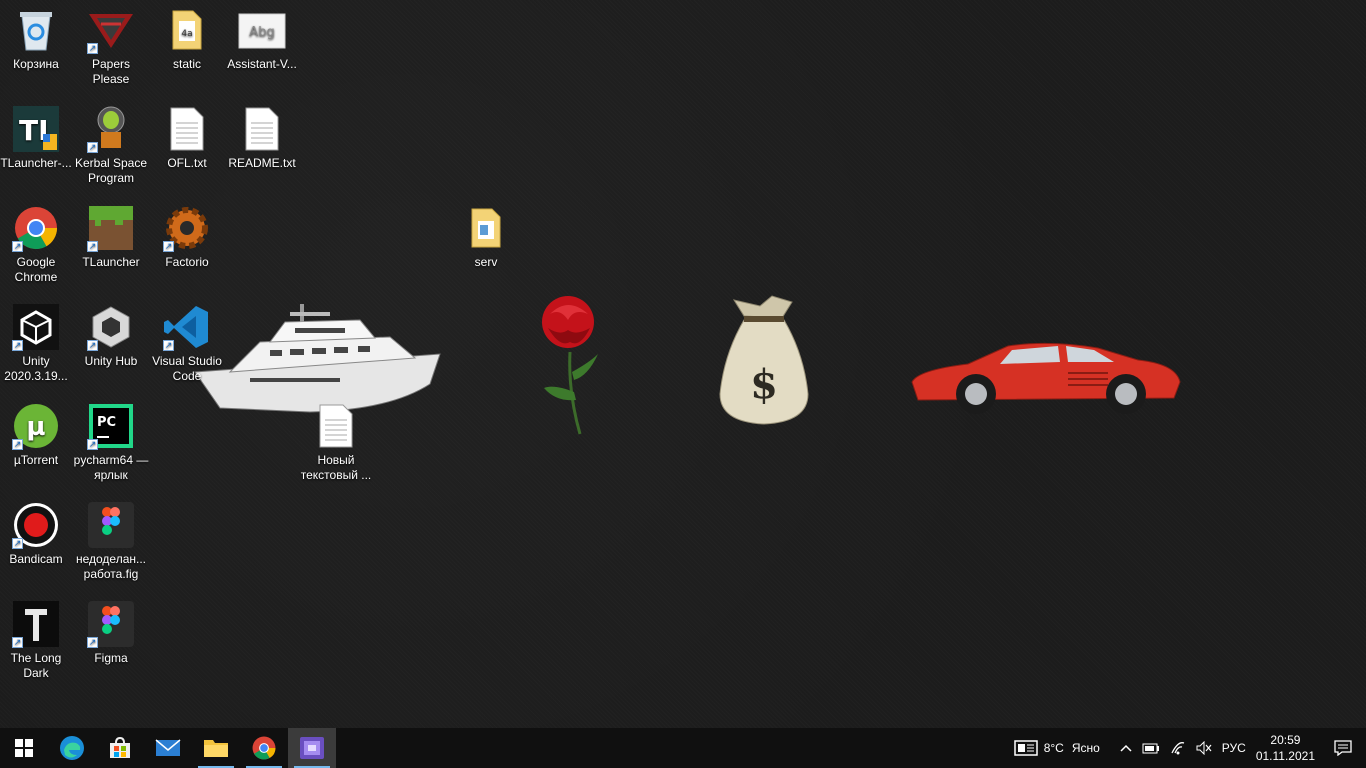 The height and width of the screenshot is (768, 1366). What do you see at coordinates (570, 365) in the screenshot?
I see `rose-image` at bounding box center [570, 365].